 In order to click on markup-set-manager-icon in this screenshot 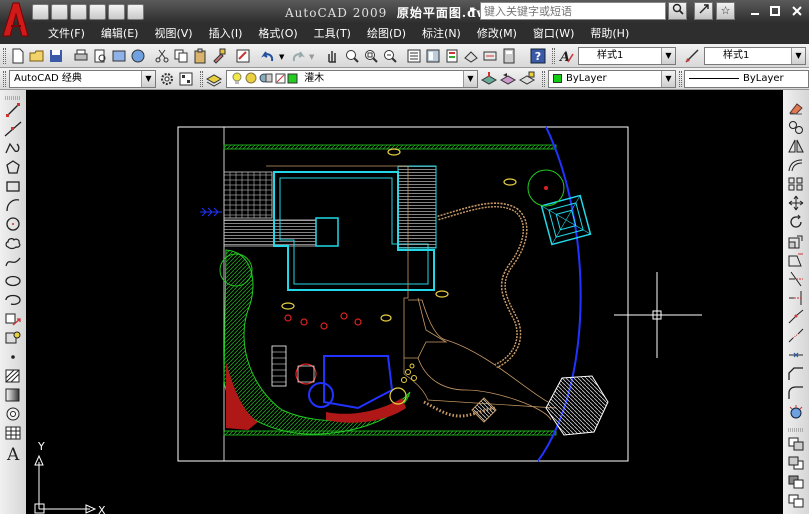, I will do `click(490, 56)`.